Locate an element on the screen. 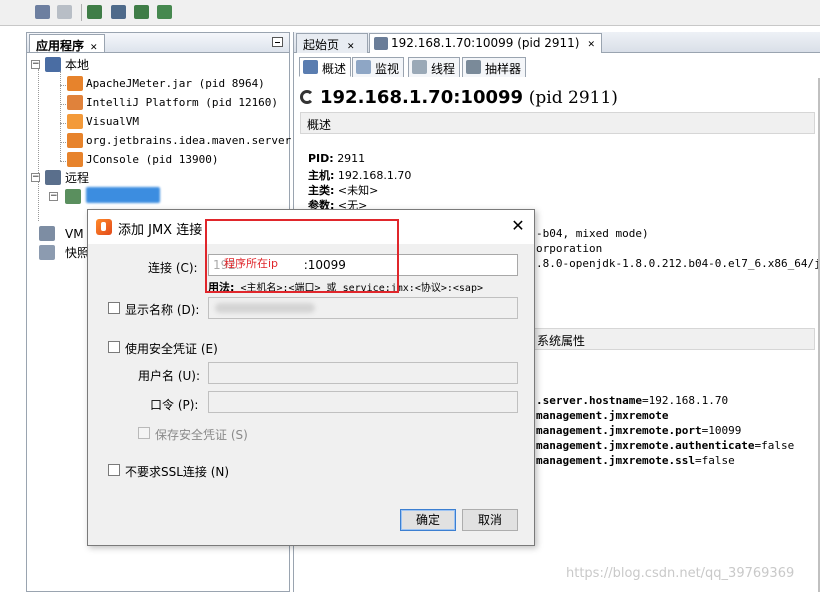  snapshot-icon is located at coordinates (47, 252).